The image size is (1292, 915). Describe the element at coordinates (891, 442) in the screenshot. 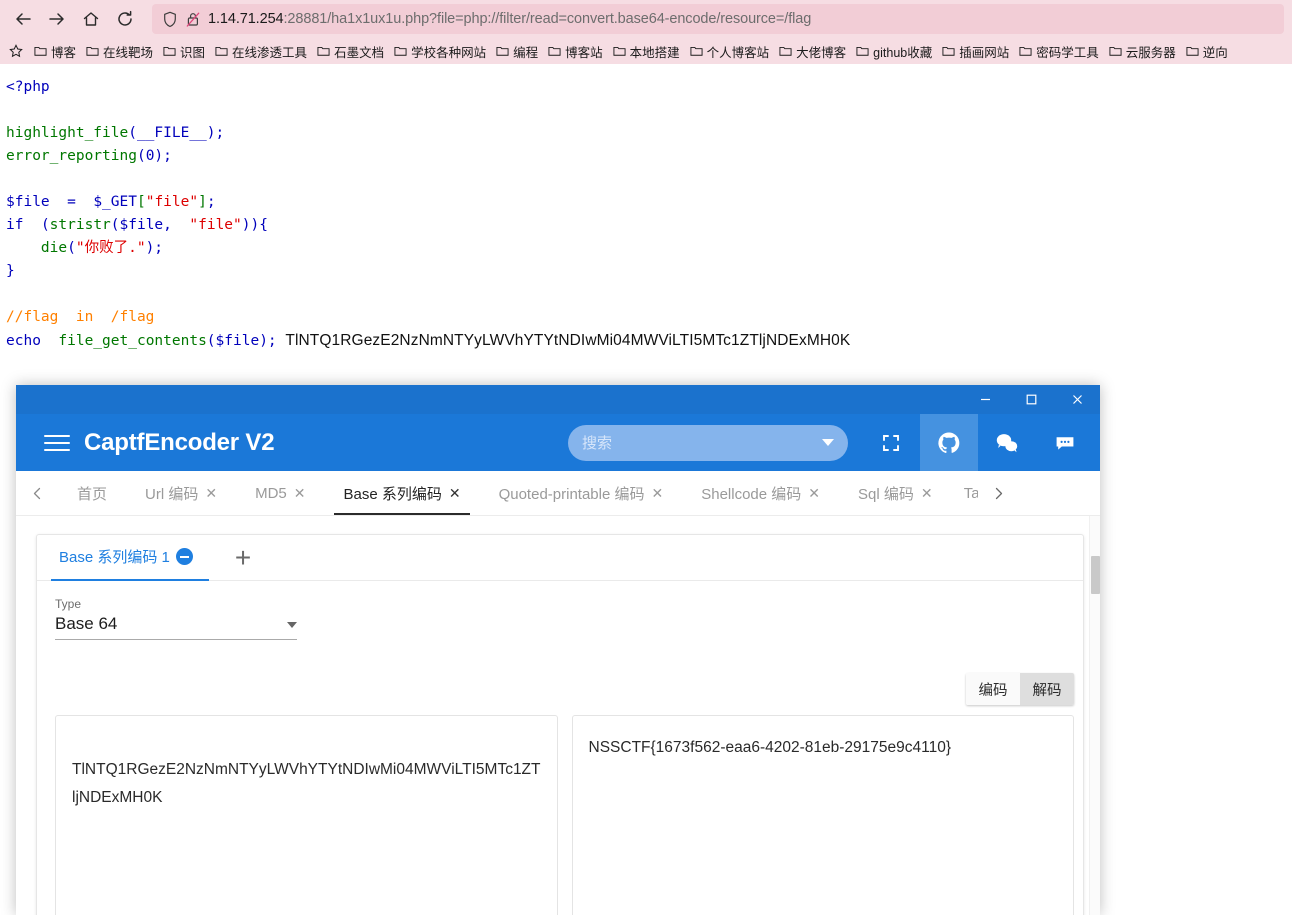

I see `fullscreen-icon` at that location.